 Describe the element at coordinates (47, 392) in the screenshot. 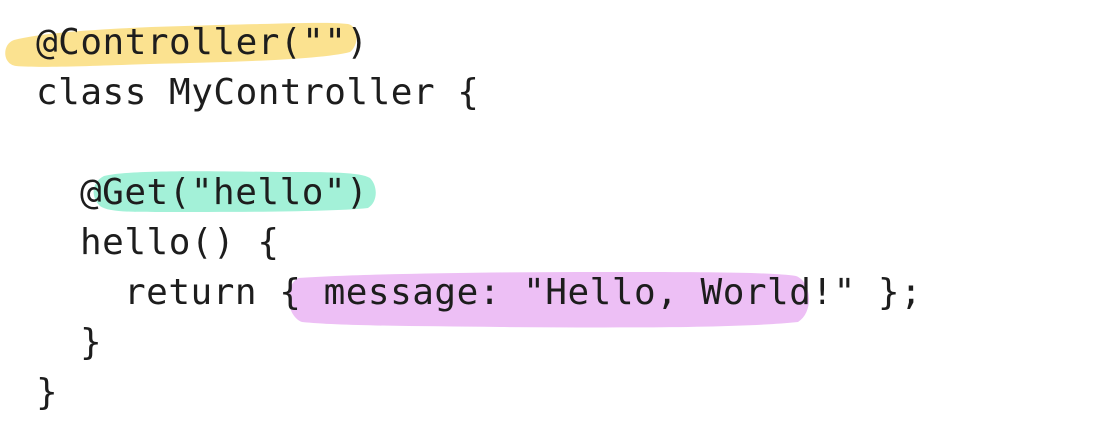

I see `code-line-class-close: }` at that location.